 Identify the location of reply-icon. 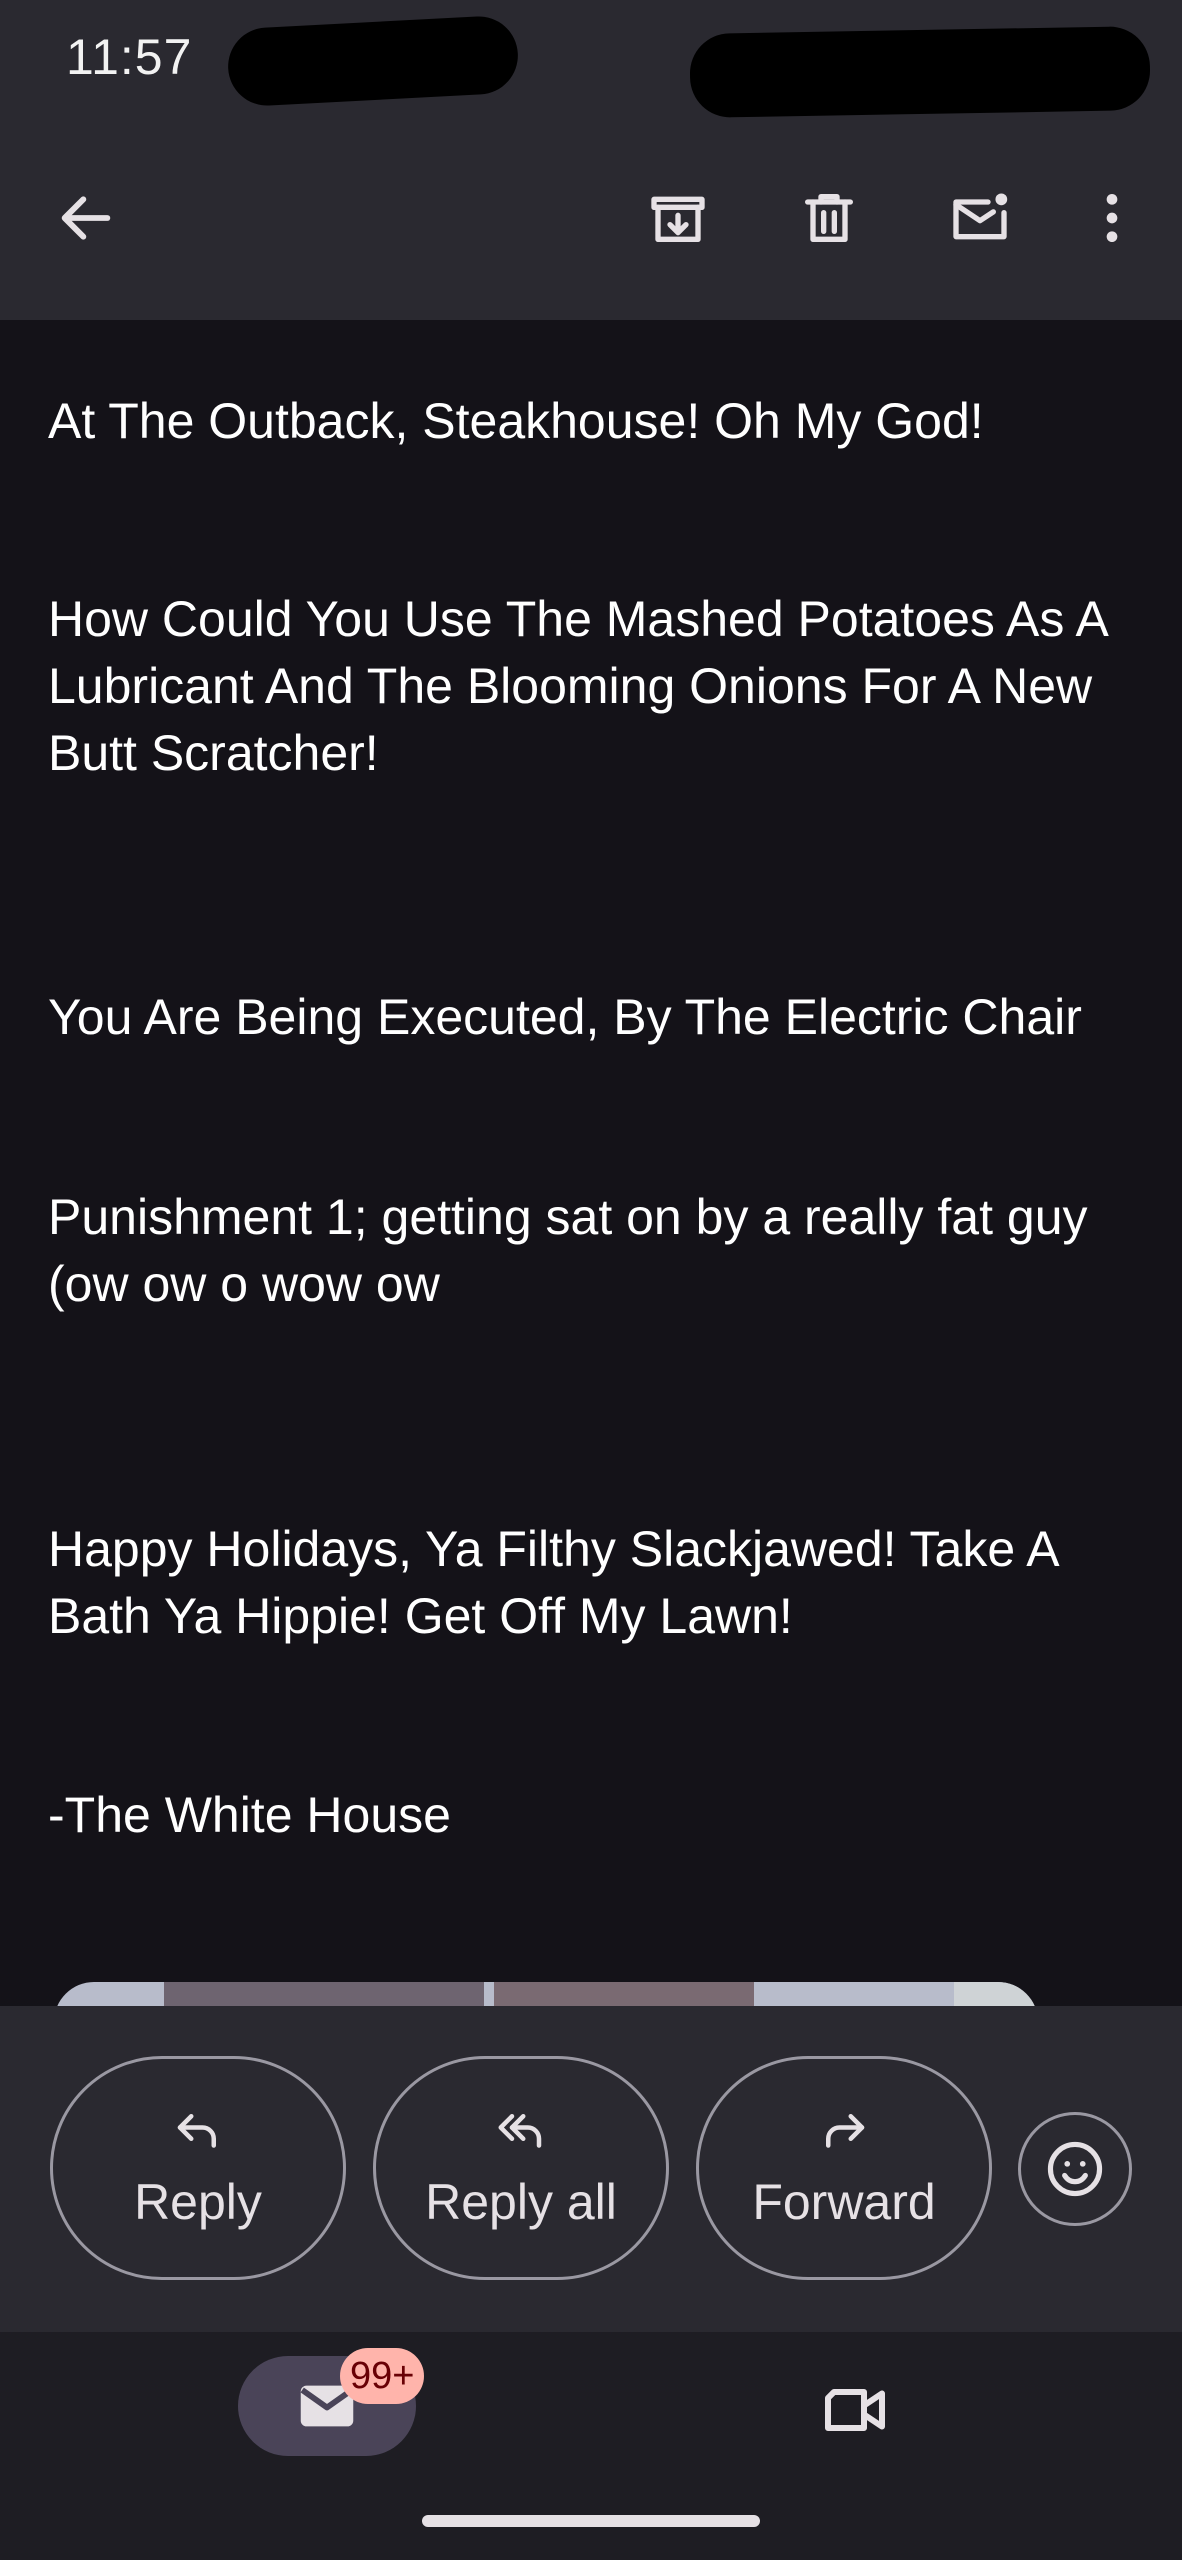
(196, 2131).